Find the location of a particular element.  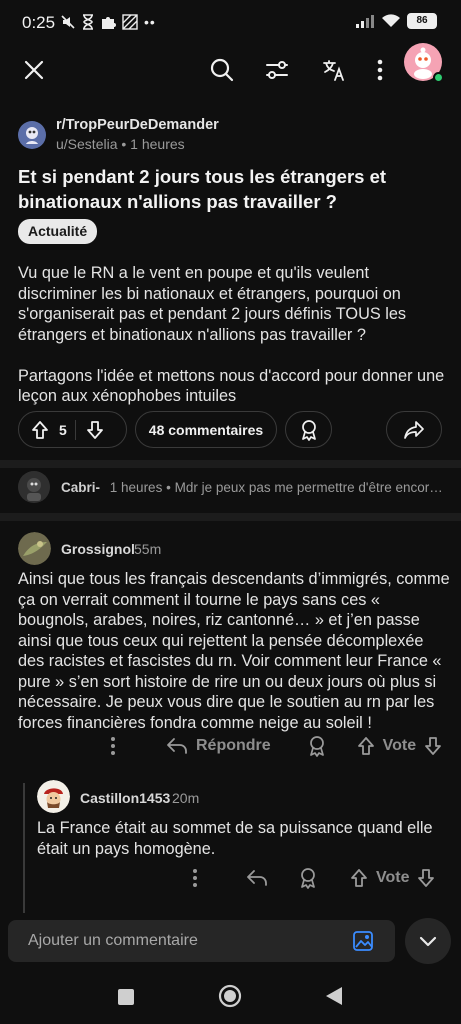

subreddit-name: r/TropPeurDeDemander is located at coordinates (137, 125).